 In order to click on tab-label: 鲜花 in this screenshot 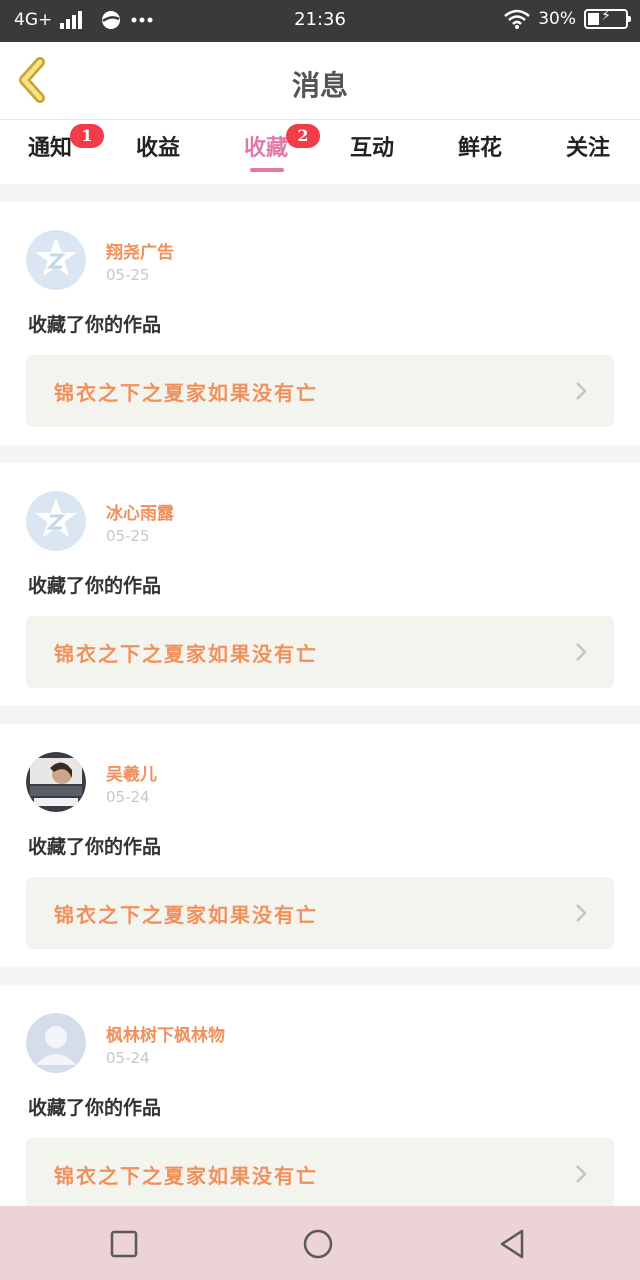, I will do `click(480, 148)`.